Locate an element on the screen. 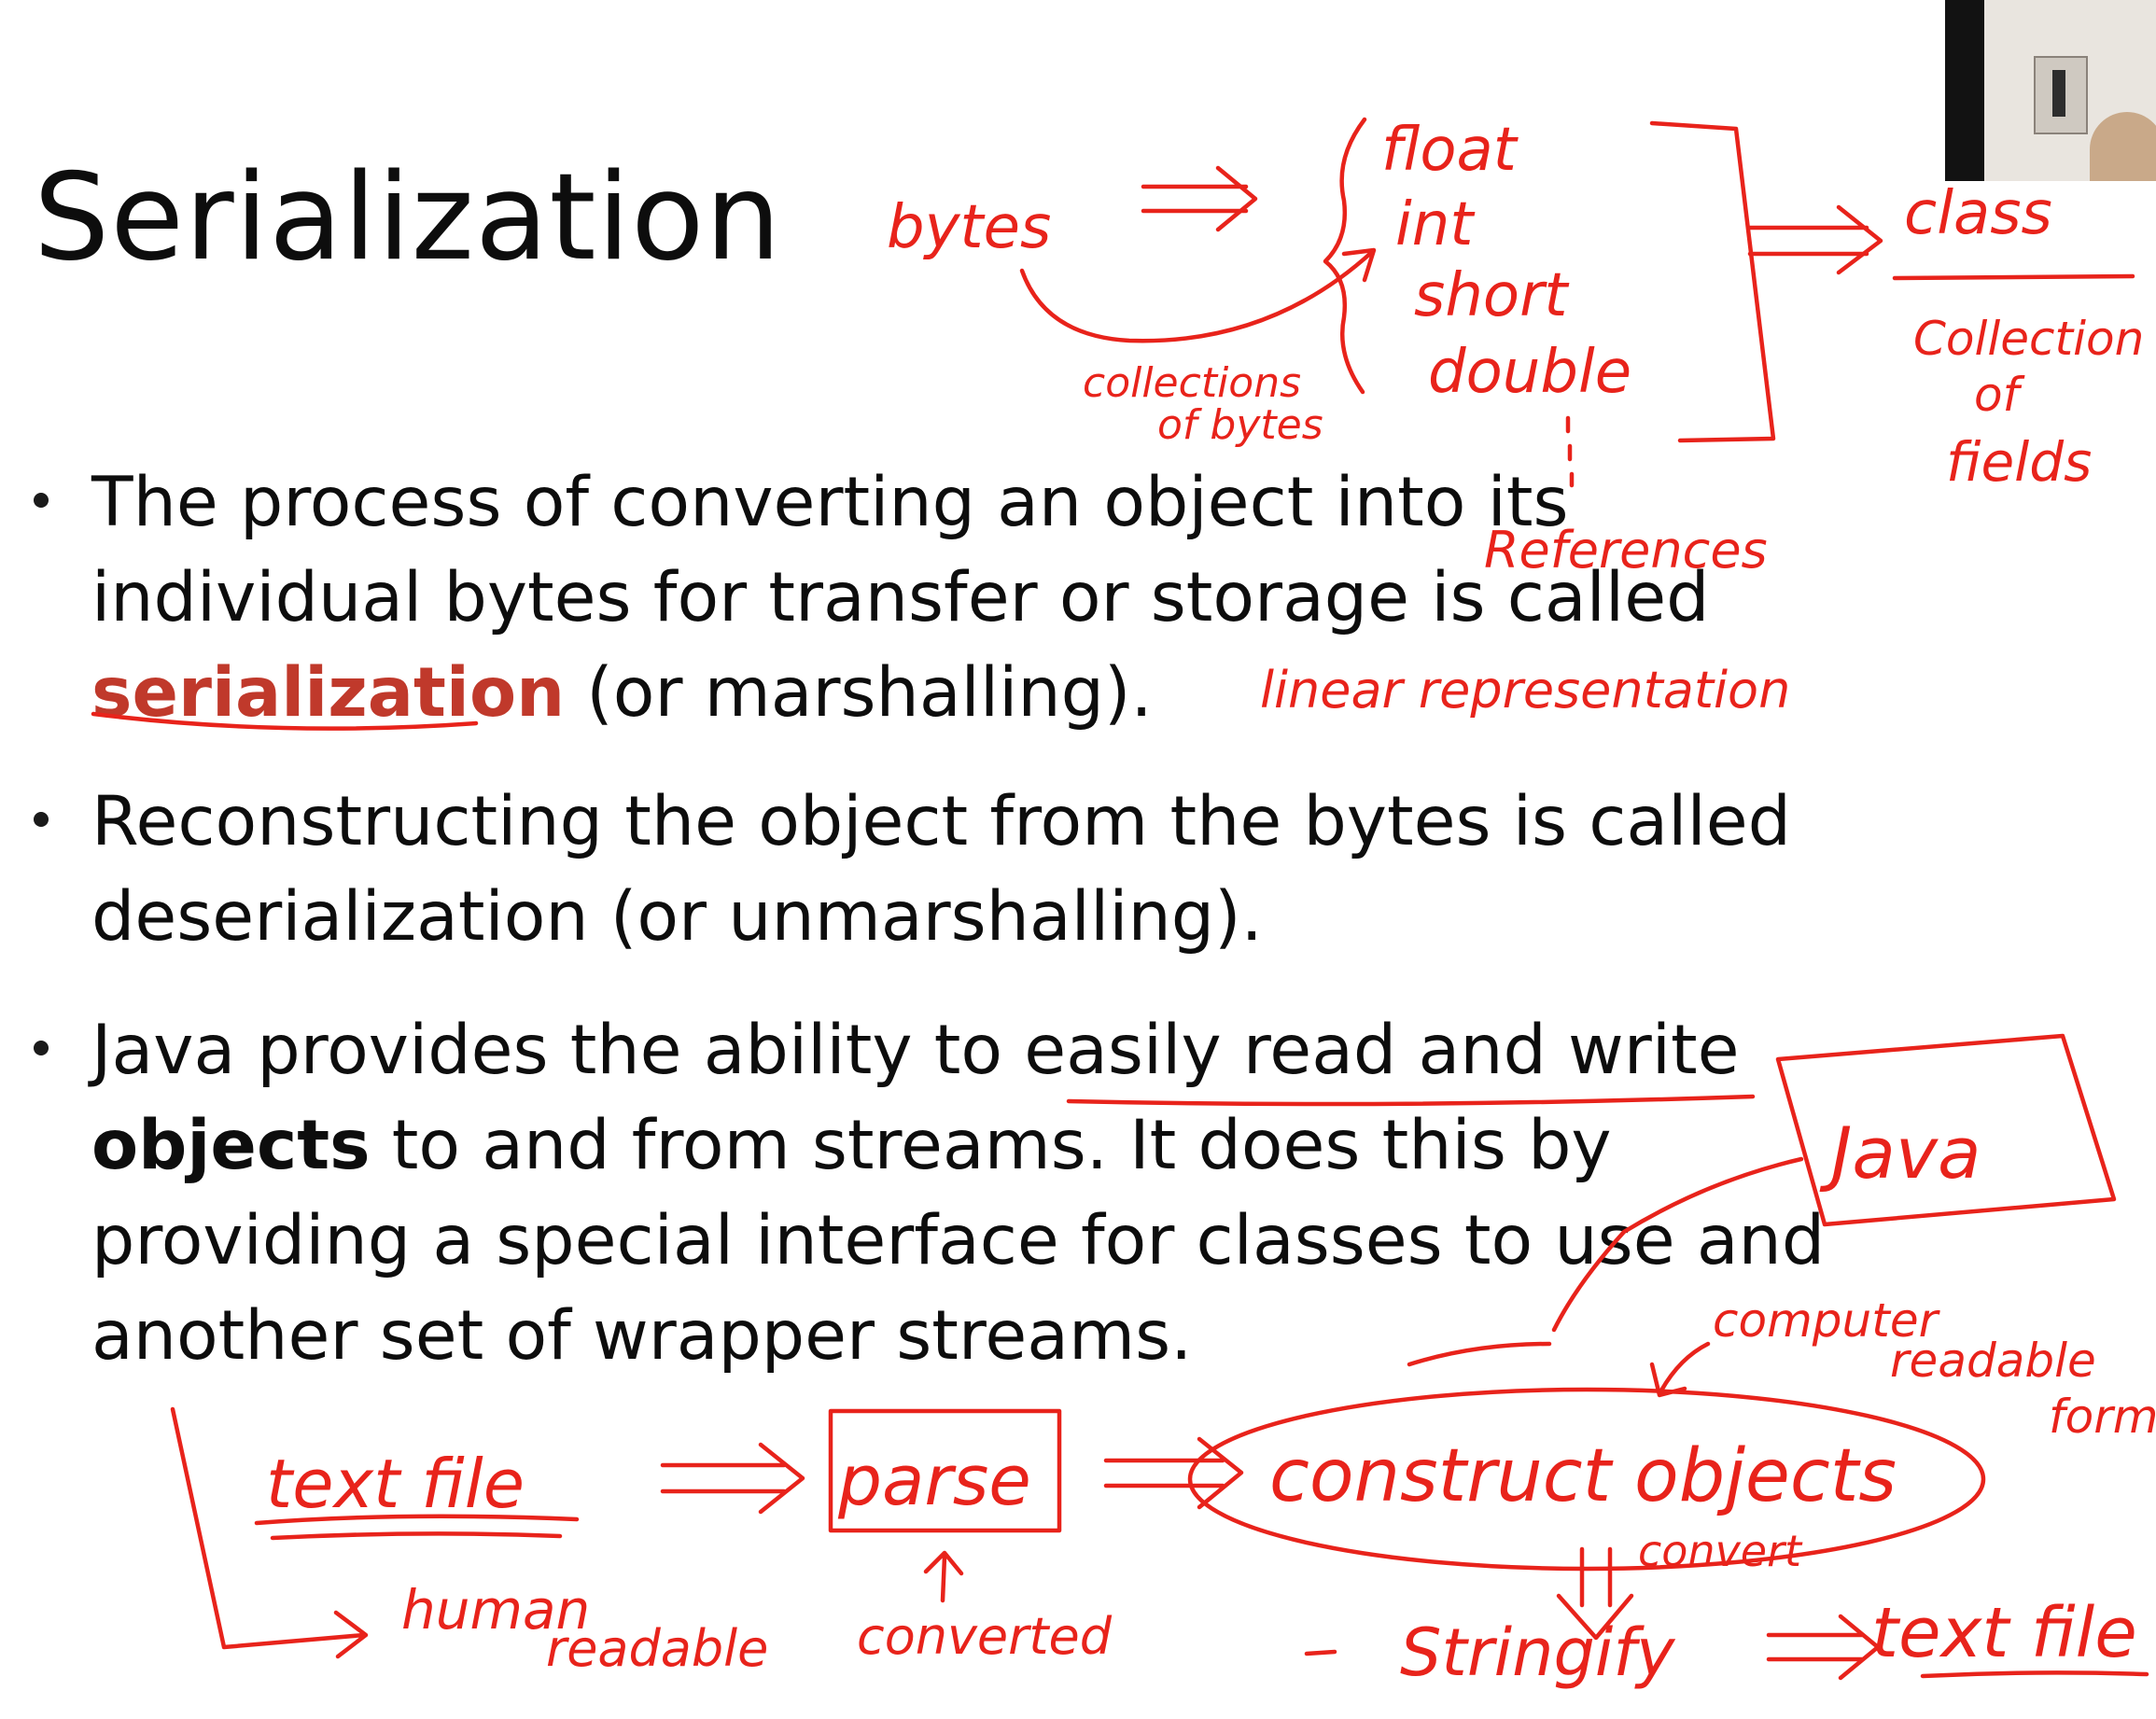  ink-box-parse is located at coordinates (945, 1470).